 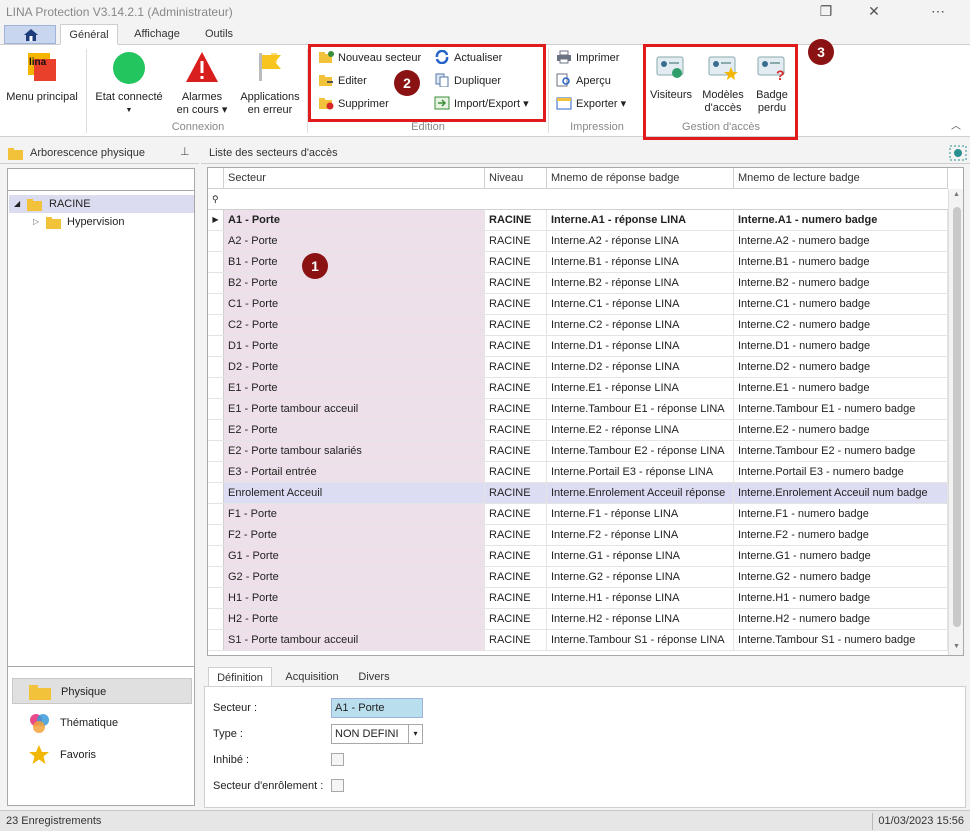 What do you see at coordinates (354, 178) in the screenshot?
I see `column-header-secteur: Secteur` at bounding box center [354, 178].